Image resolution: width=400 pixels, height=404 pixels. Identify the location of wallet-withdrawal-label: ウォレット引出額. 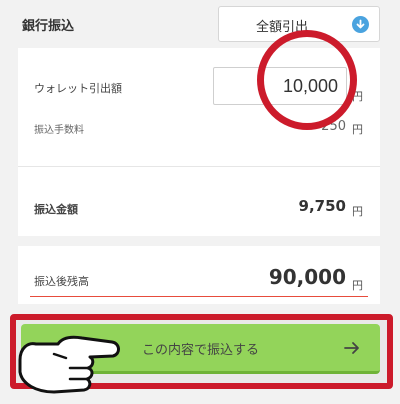
(78, 88).